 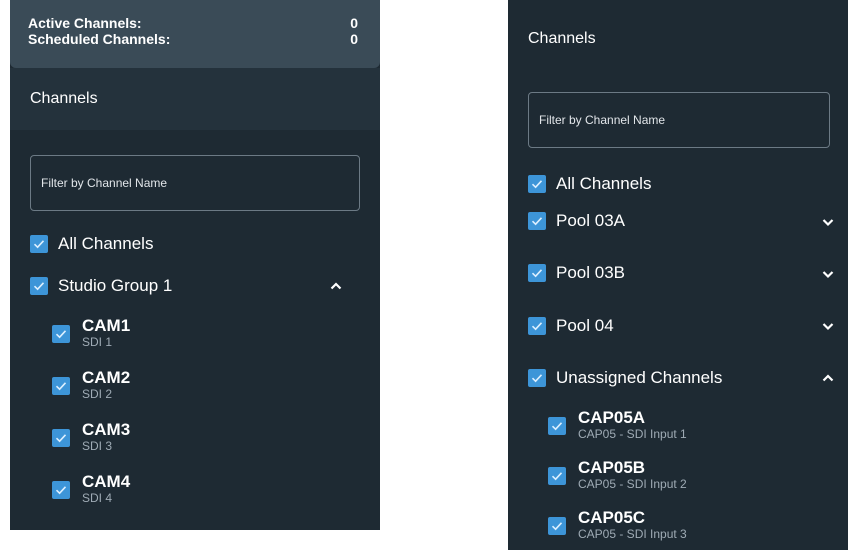 What do you see at coordinates (632, 534) in the screenshot?
I see `channel-source: CAP05 - SDI Input 3` at bounding box center [632, 534].